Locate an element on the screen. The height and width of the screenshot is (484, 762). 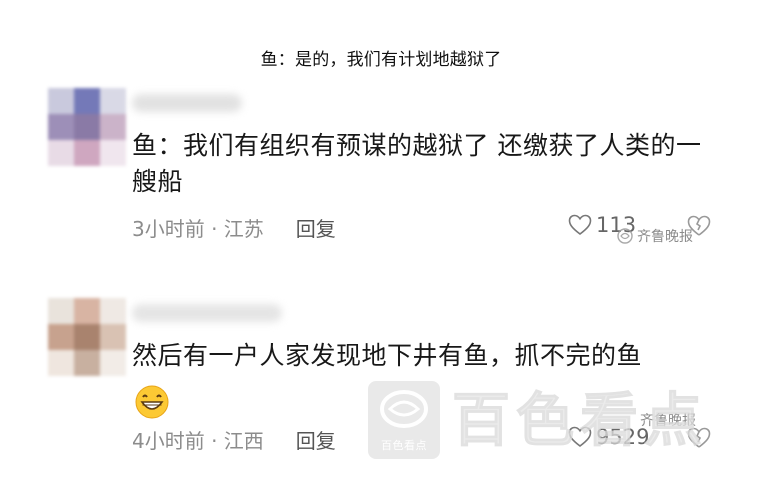
qilu-logo-icon is located at coordinates (625, 236).